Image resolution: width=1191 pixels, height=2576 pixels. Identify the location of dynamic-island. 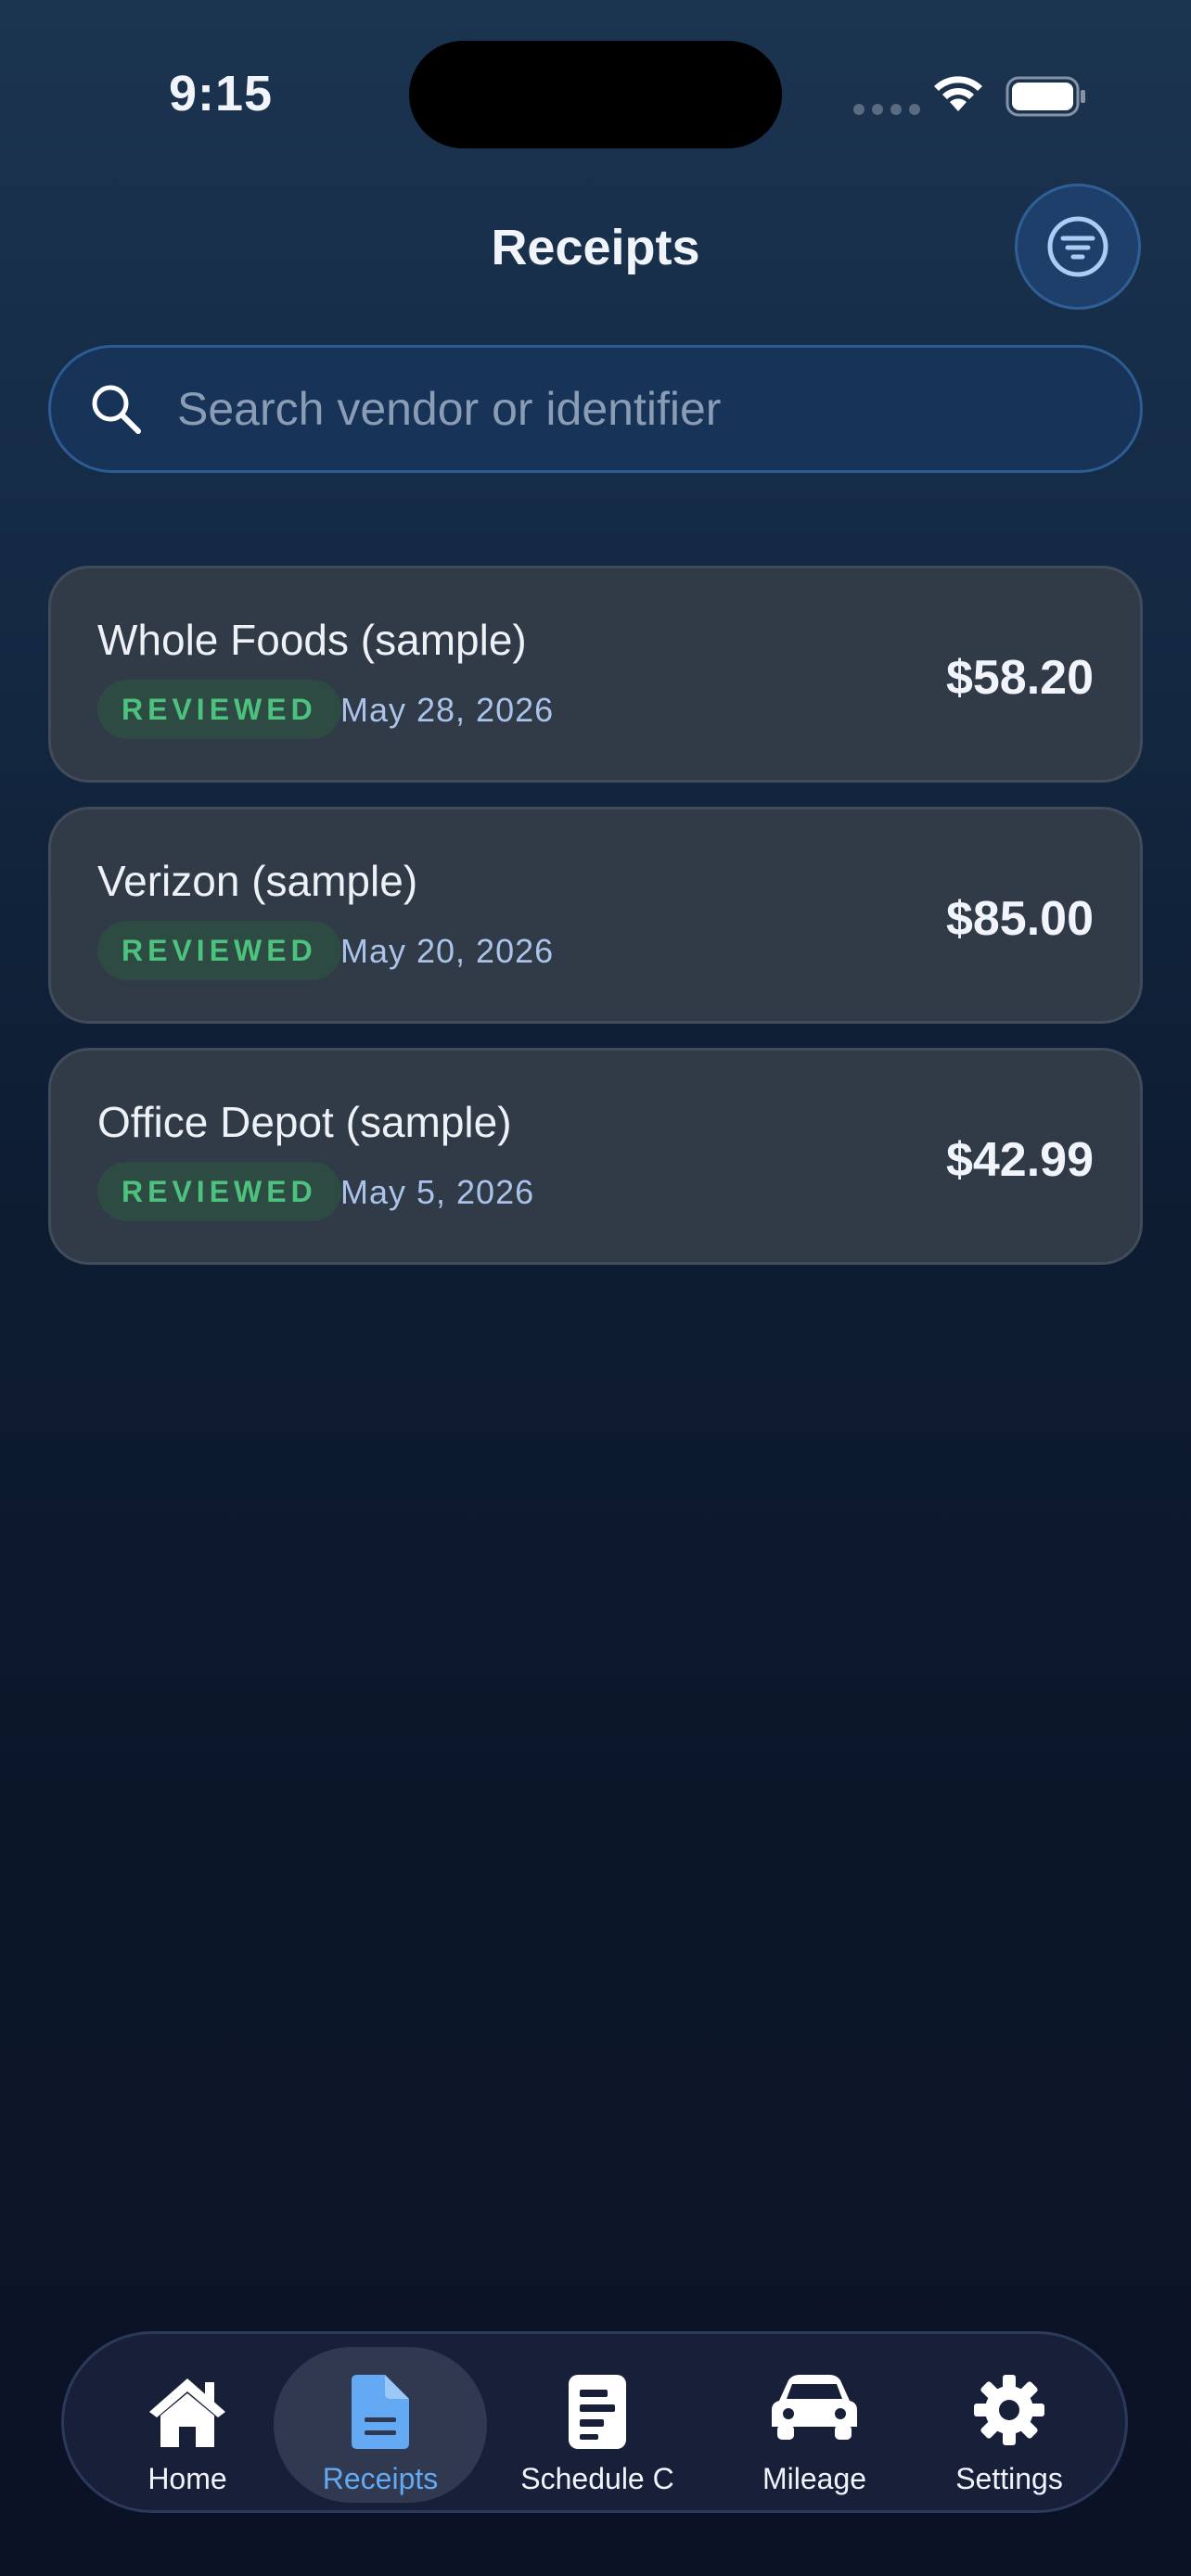
(595, 94).